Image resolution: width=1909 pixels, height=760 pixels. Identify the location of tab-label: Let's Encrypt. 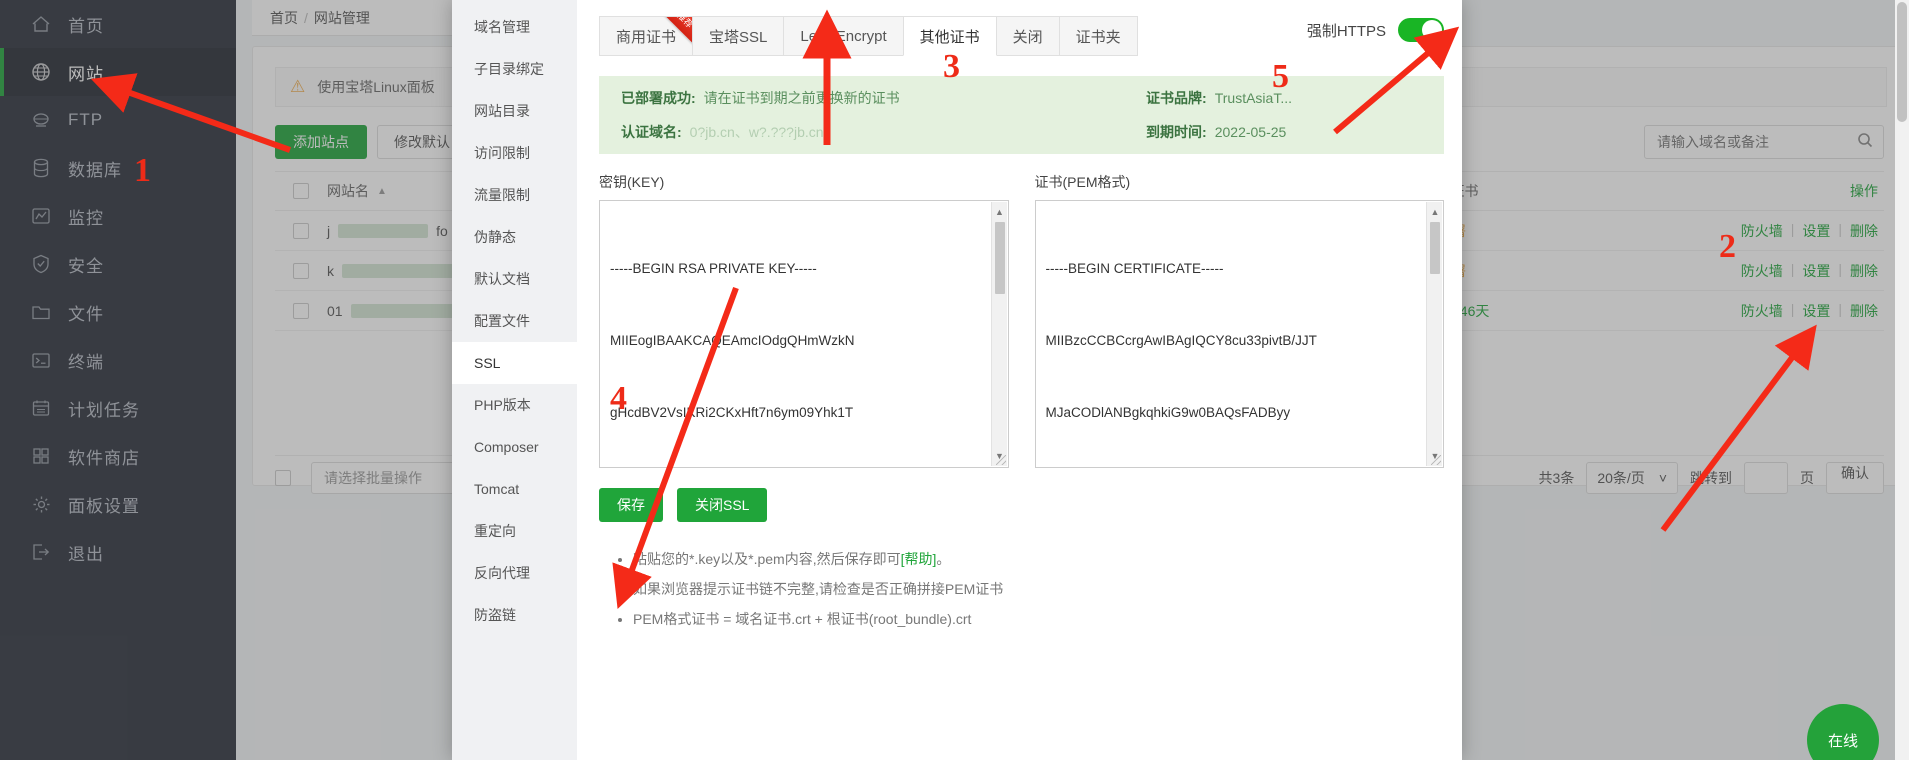
(843, 36).